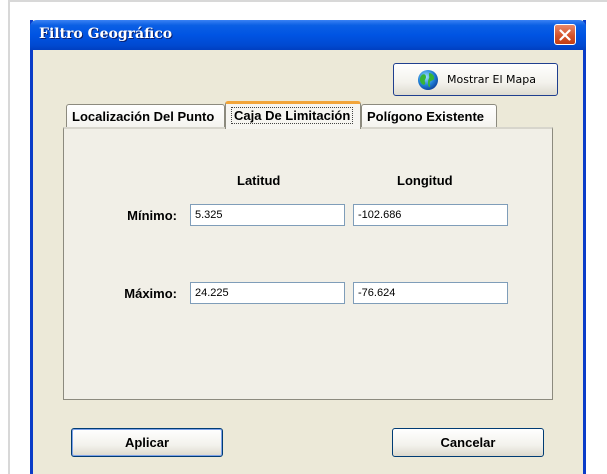  What do you see at coordinates (150, 293) in the screenshot?
I see `maximum-label: Máximo:` at bounding box center [150, 293].